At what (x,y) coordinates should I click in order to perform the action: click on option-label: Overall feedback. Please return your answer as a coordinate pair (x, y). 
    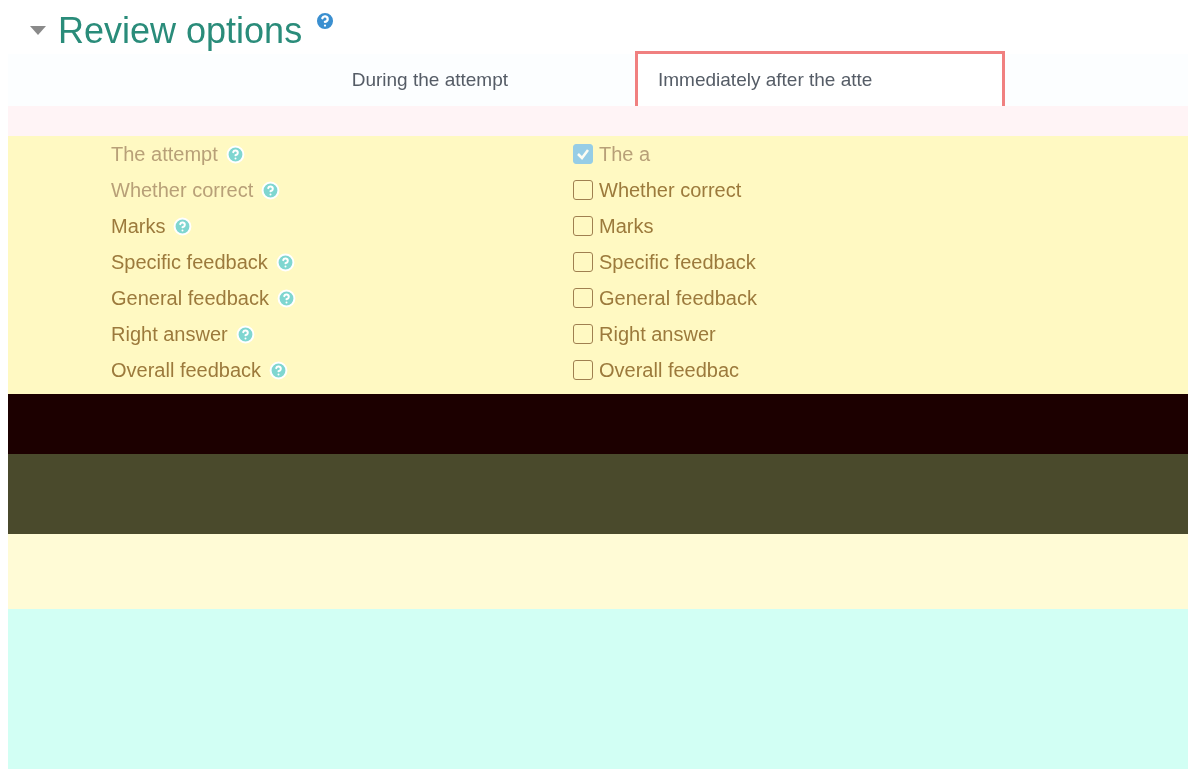
    Looking at the image, I should click on (186, 370).